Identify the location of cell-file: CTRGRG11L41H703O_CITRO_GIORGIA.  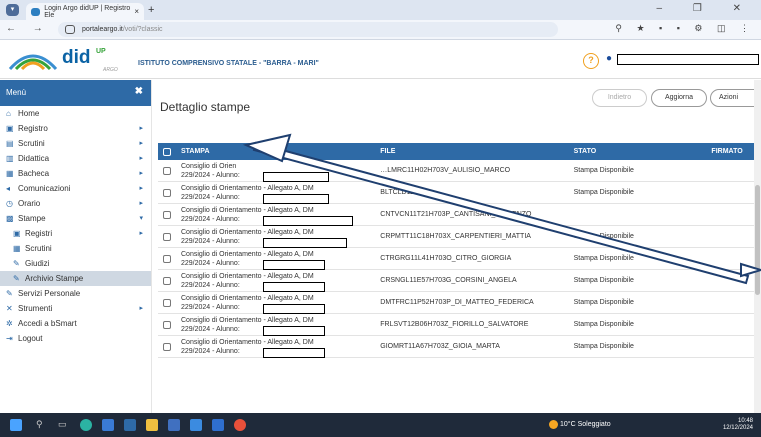
(476, 258).